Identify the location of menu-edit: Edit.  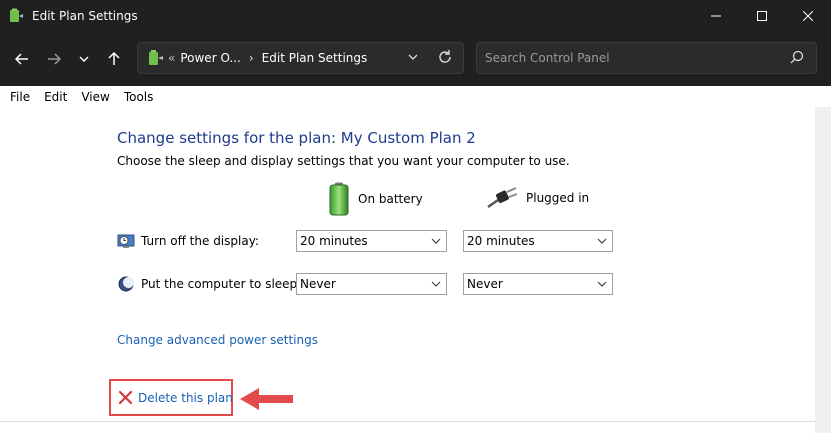
(55, 97).